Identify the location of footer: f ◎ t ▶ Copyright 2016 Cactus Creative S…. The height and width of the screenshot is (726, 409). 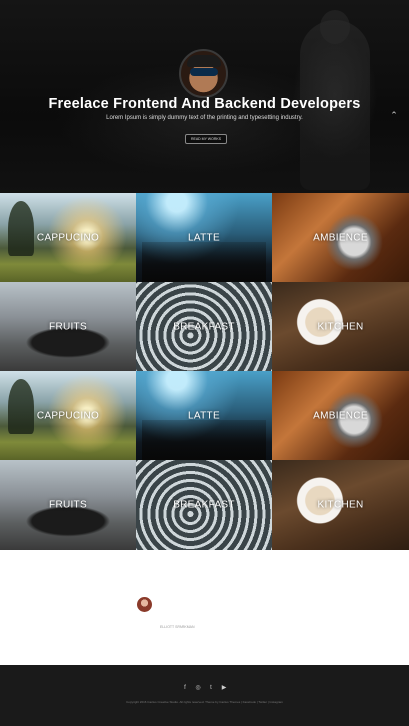
(204, 695).